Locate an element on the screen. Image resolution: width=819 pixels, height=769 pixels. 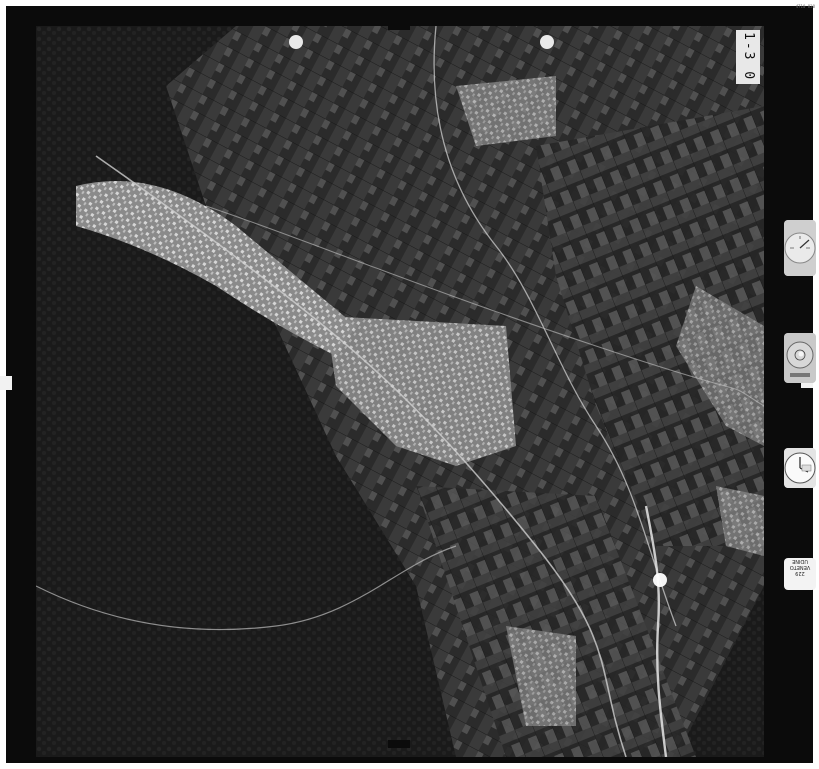
frame-code: 1-3 0 is located at coordinates (748, 57).